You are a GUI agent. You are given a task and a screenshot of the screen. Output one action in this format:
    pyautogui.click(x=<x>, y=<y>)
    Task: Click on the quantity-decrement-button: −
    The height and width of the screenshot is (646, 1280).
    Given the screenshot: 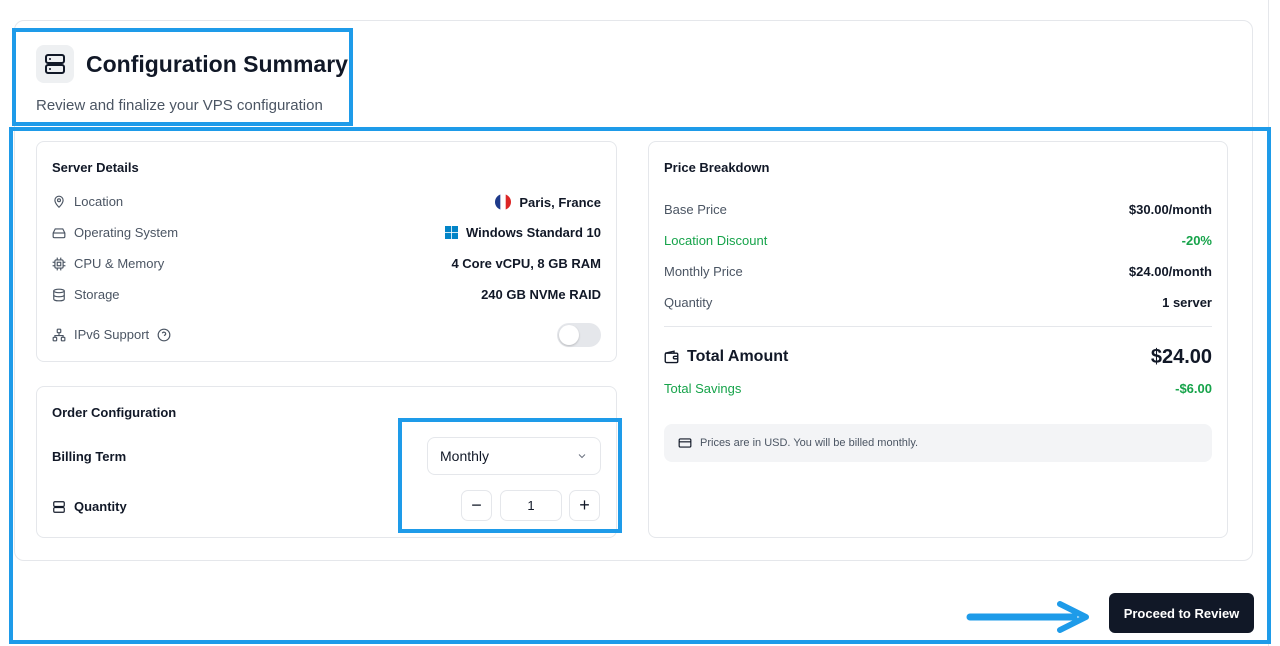 What is the action you would take?
    pyautogui.click(x=476, y=505)
    